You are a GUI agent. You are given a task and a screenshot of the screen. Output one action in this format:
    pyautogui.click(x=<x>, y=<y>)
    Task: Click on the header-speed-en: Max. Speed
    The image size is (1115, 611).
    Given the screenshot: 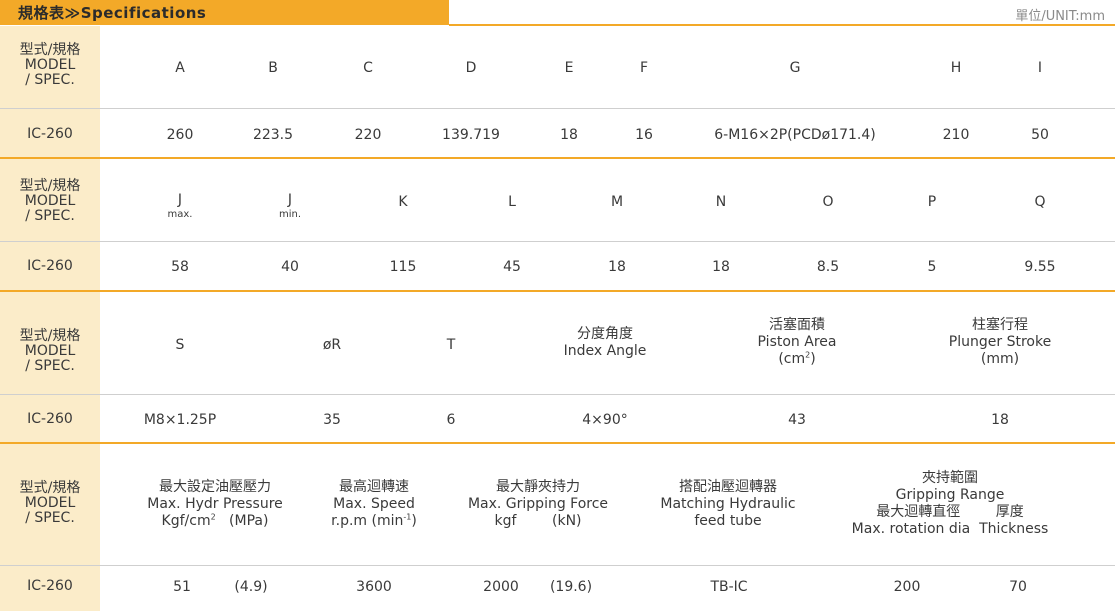 What is the action you would take?
    pyautogui.click(x=374, y=504)
    